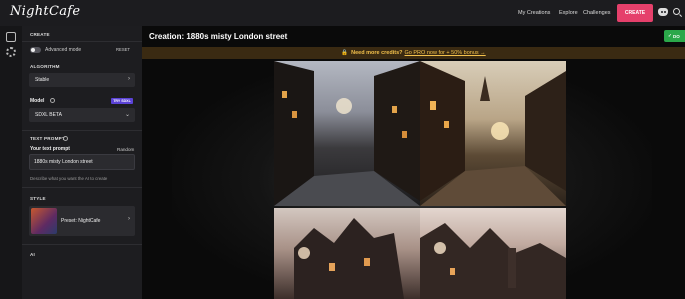 This screenshot has width=685, height=299. I want to click on model-select: SDXL BETA ⌄, so click(82, 115).